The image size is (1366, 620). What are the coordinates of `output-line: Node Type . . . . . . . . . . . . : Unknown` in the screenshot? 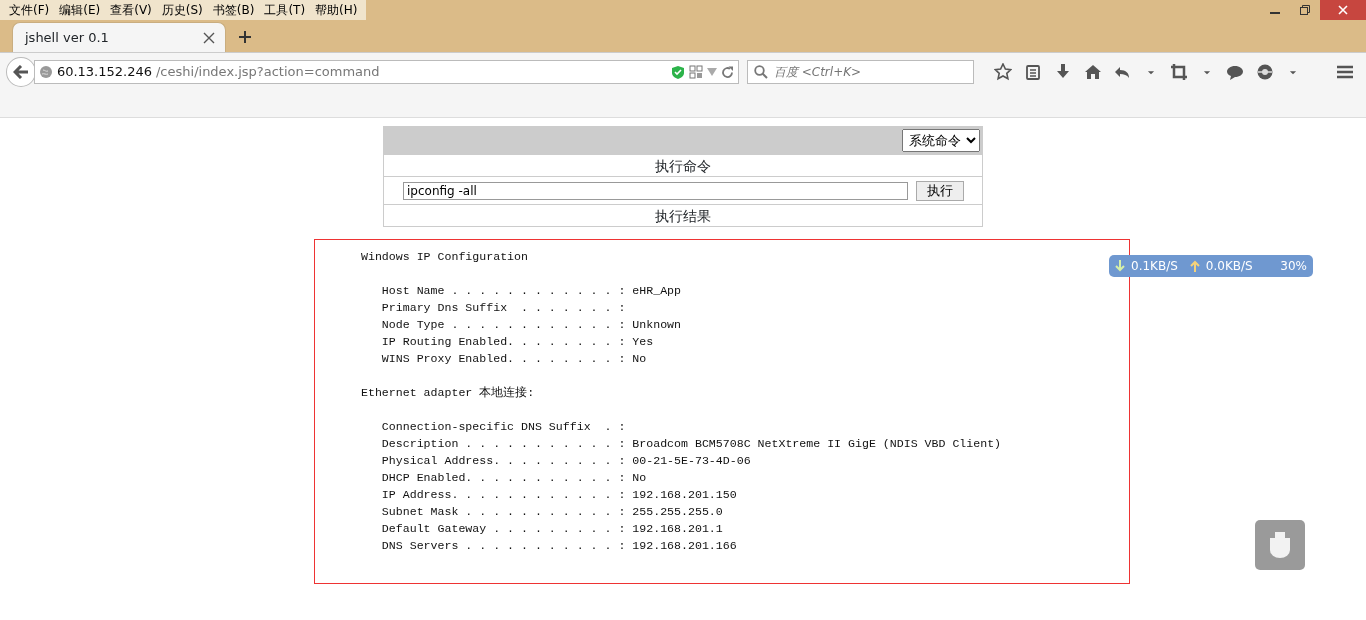 It's located at (531, 325).